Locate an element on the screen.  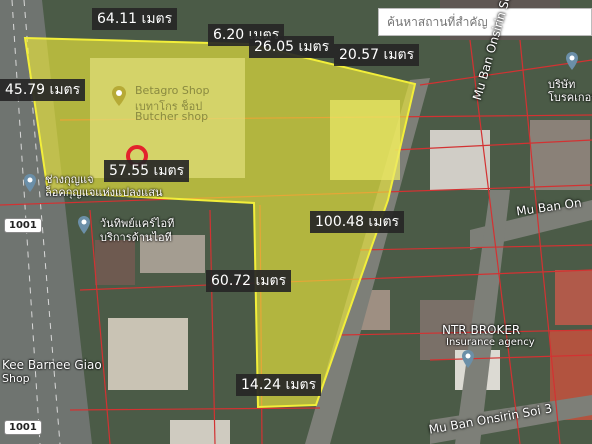
shop-pin-icon is located at coordinates (119, 96).